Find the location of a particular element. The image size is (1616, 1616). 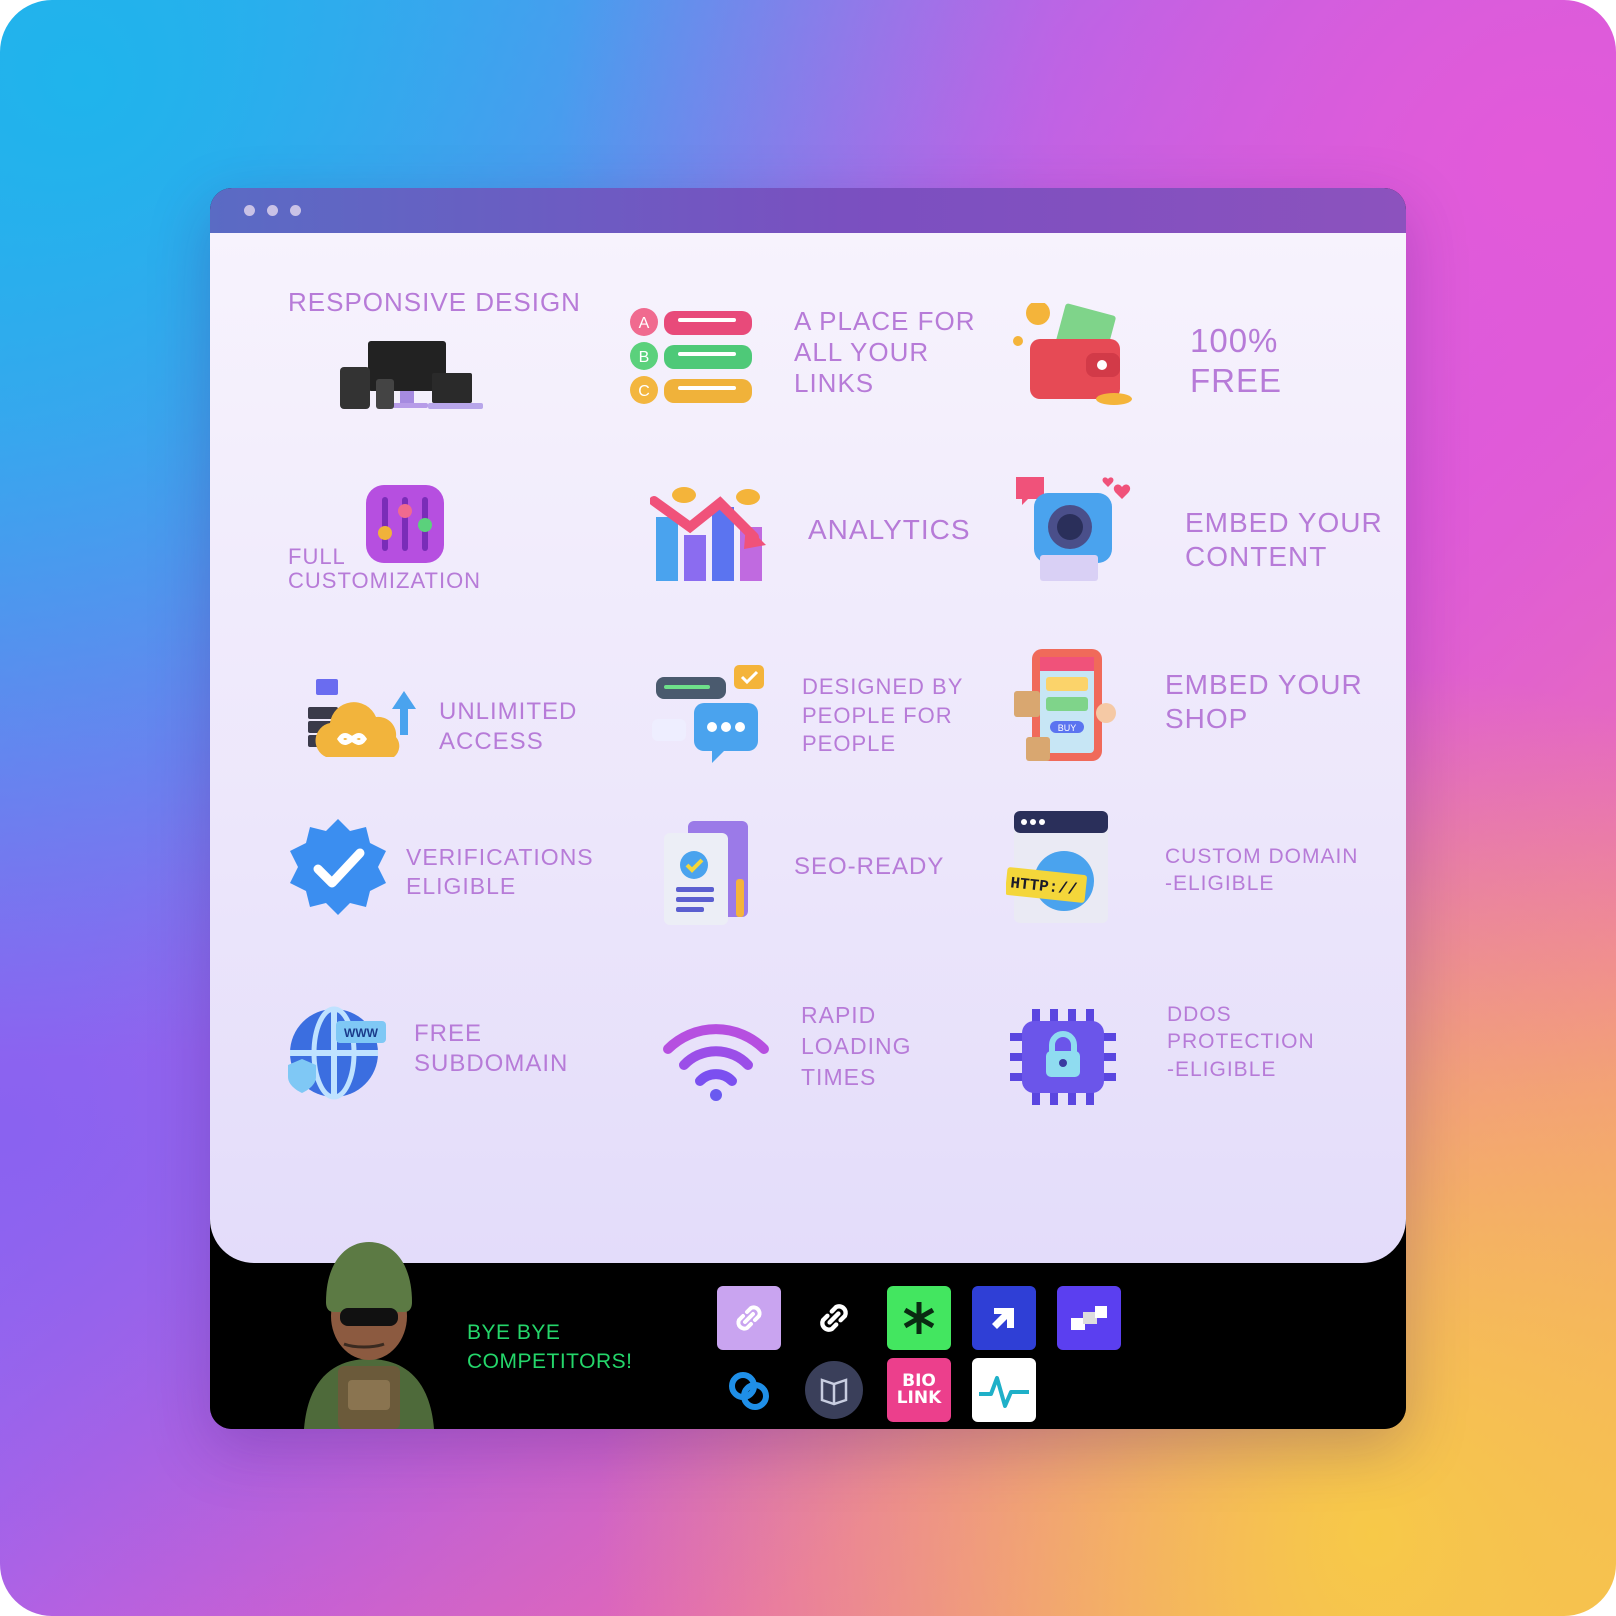

feature-designed-line3: PEOPLE is located at coordinates (849, 744).